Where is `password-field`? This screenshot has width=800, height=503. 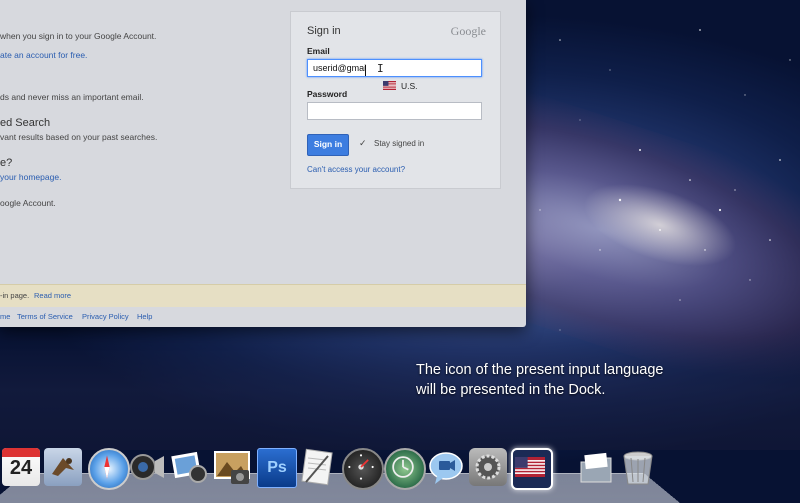 password-field is located at coordinates (394, 111).